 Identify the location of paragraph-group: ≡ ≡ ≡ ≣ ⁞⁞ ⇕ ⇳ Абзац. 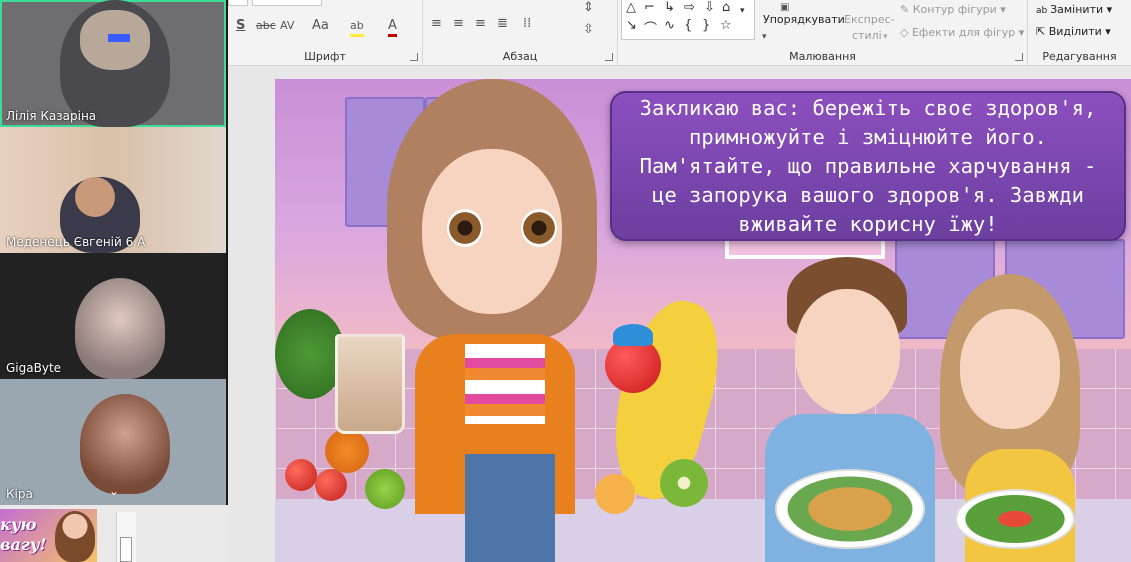
(520, 33).